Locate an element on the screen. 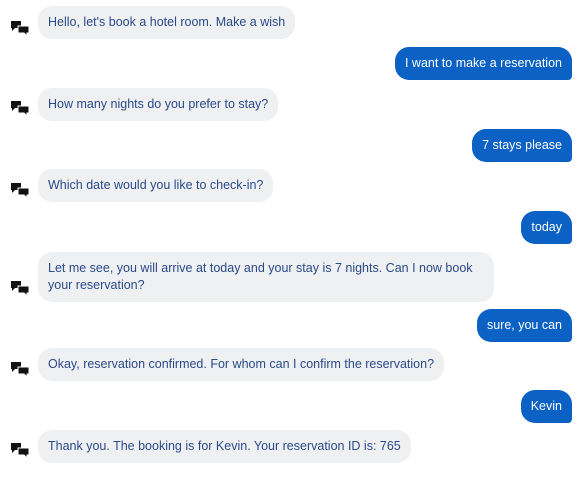  user-message: Kevin is located at coordinates (546, 406).